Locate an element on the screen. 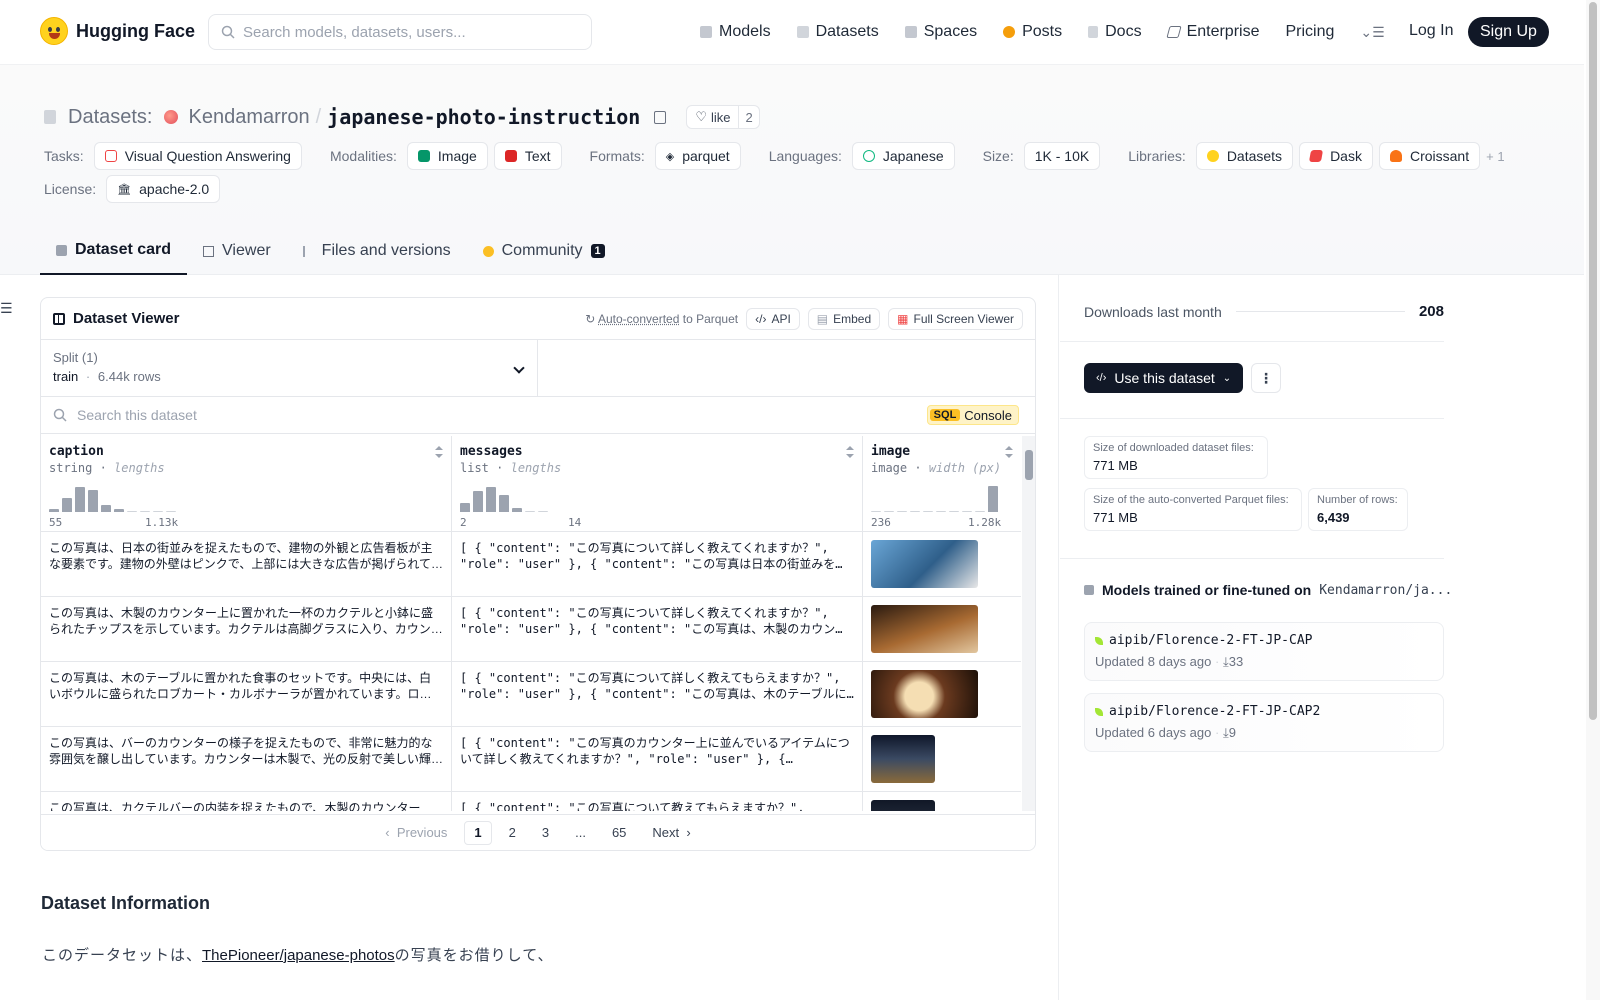 This screenshot has width=1600, height=1000. split-label: Split (1) is located at coordinates (75, 357).